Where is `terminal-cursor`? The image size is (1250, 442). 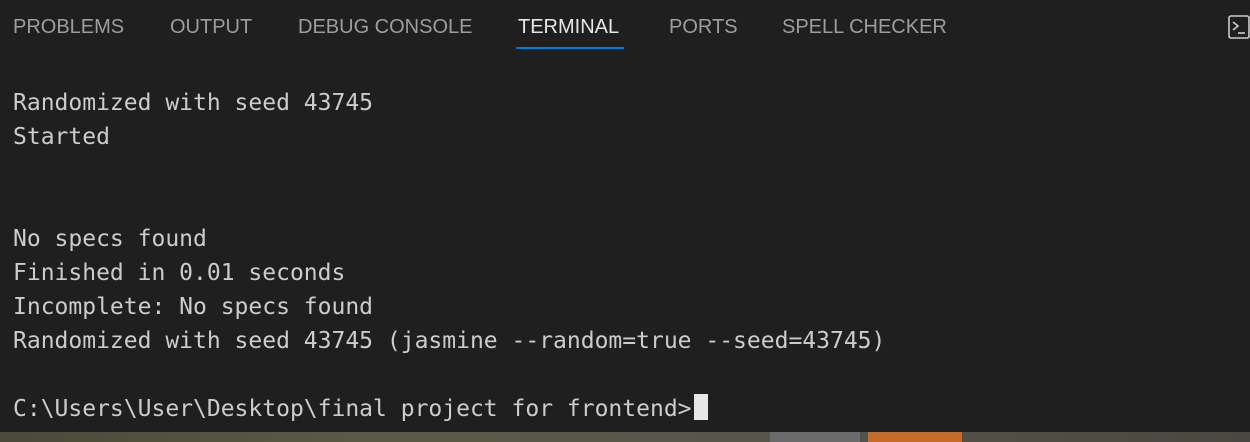 terminal-cursor is located at coordinates (700, 407).